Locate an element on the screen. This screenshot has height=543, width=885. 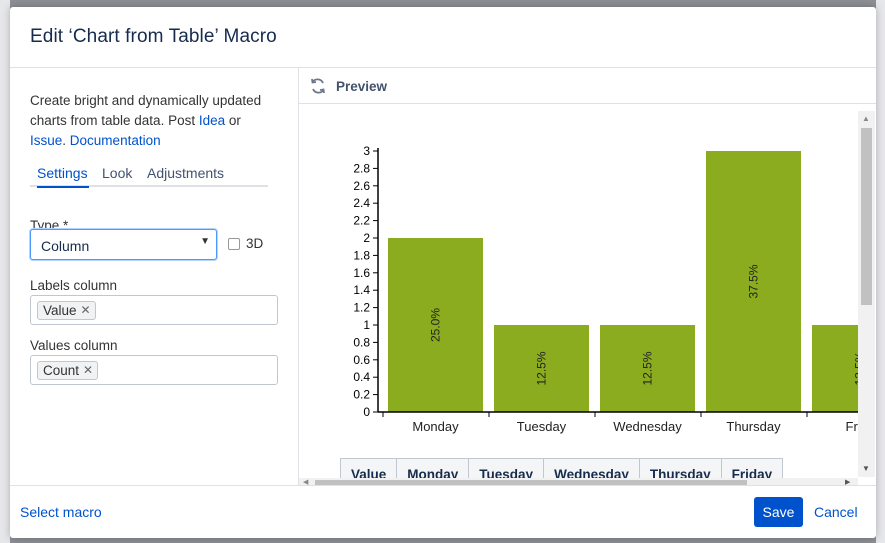
y-tick-label: 0.2 is located at coordinates (361, 395).